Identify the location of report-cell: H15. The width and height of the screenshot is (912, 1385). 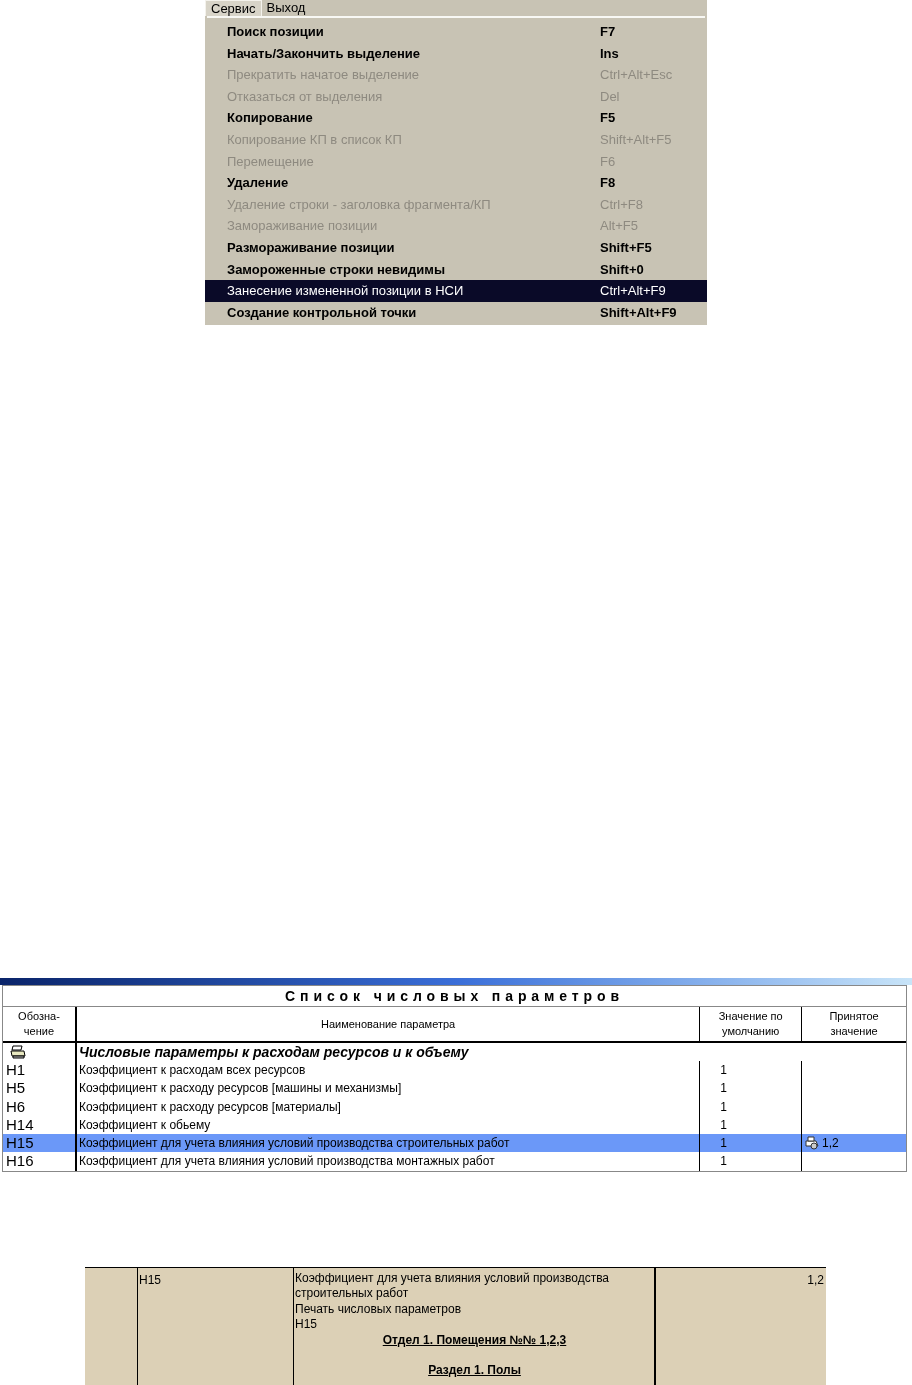
(150, 1279).